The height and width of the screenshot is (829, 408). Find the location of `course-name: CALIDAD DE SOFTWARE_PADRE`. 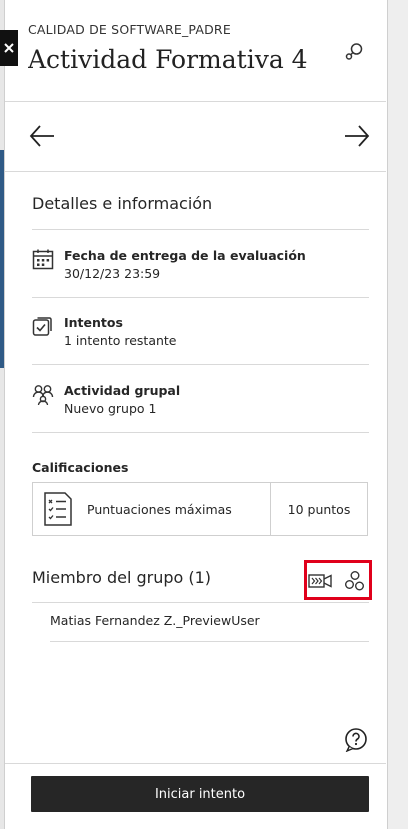

course-name: CALIDAD DE SOFTWARE_PADRE is located at coordinates (129, 29).